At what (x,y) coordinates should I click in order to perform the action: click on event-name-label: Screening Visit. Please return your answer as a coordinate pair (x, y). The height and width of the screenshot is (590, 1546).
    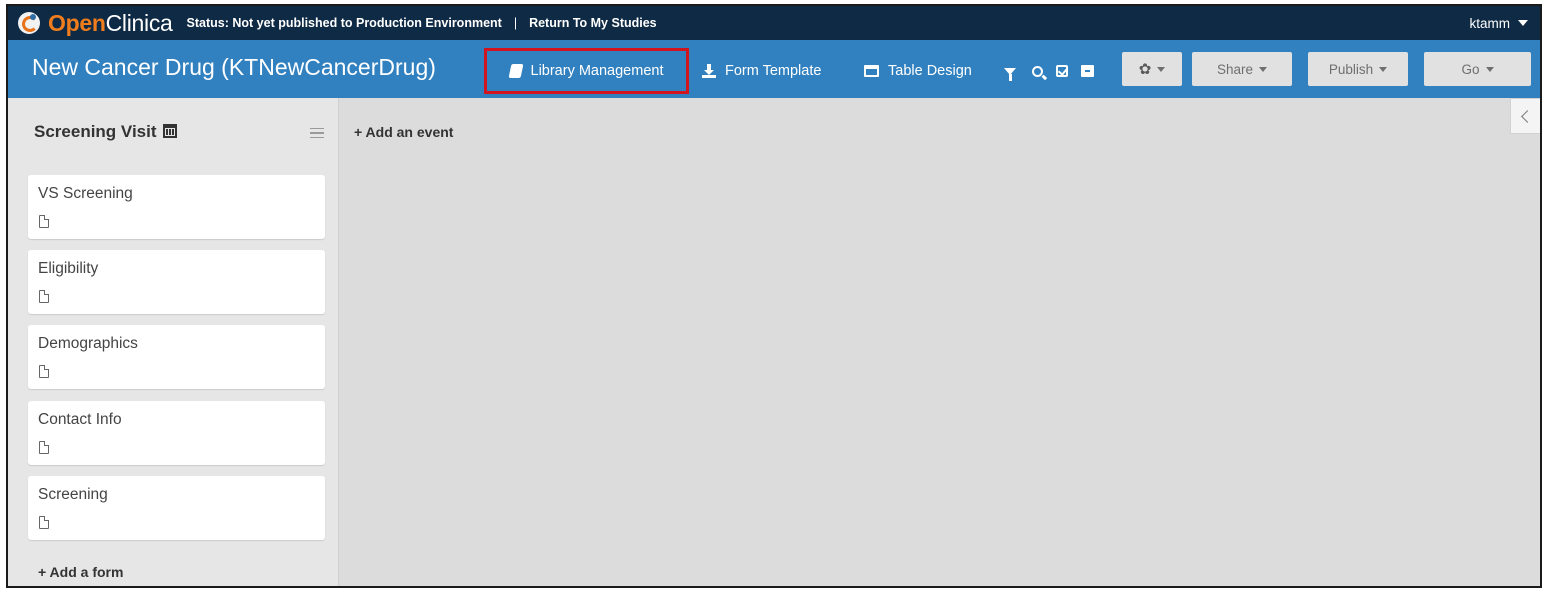
    Looking at the image, I should click on (95, 131).